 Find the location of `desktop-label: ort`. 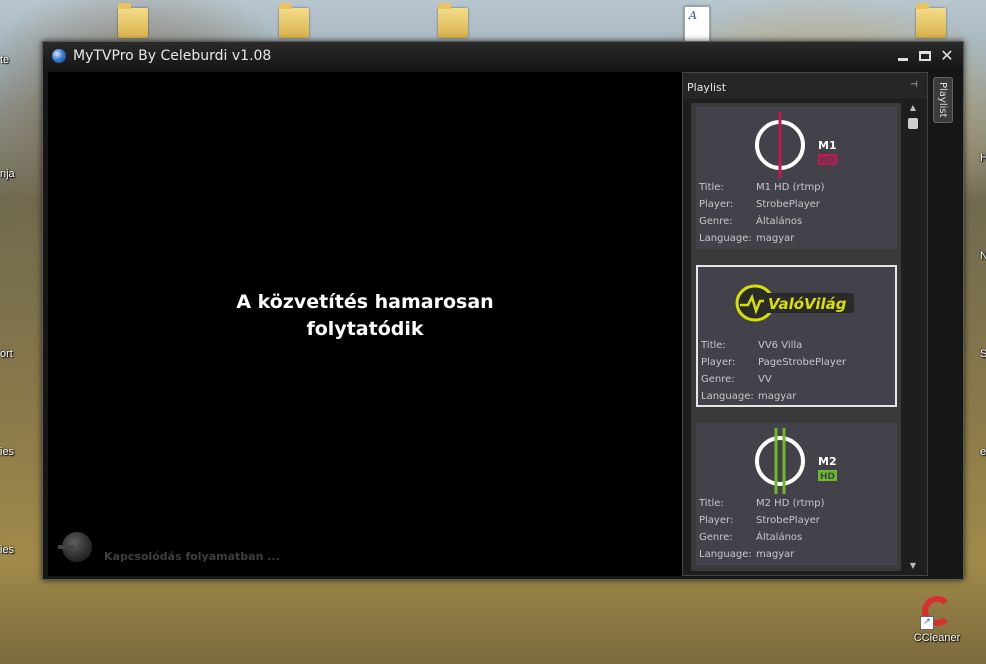

desktop-label: ort is located at coordinates (6, 354).